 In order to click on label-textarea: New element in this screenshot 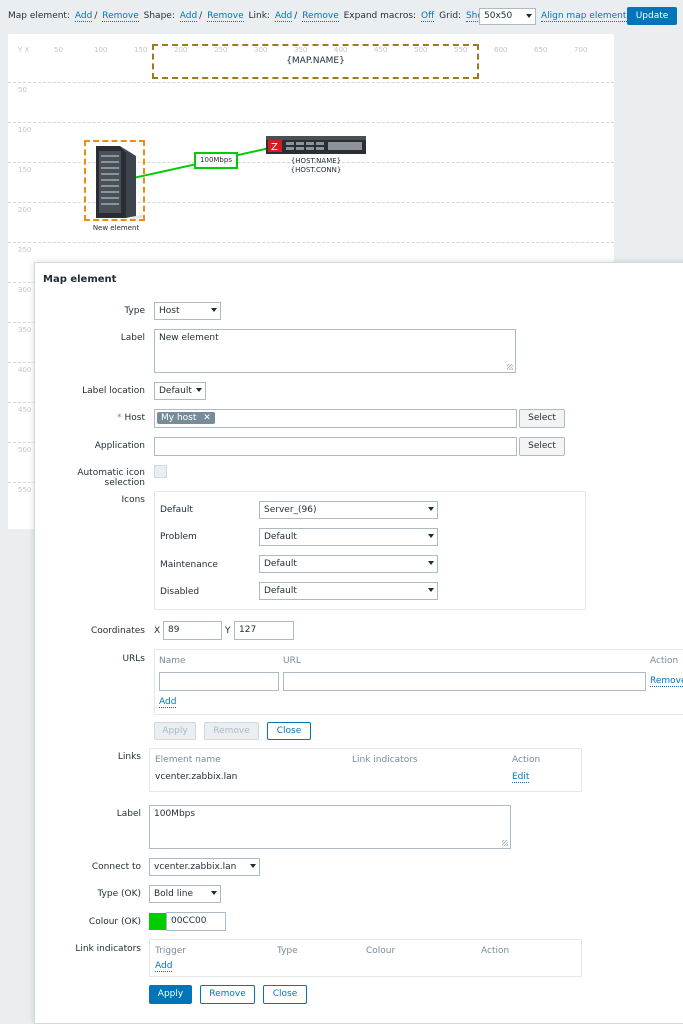, I will do `click(335, 351)`.